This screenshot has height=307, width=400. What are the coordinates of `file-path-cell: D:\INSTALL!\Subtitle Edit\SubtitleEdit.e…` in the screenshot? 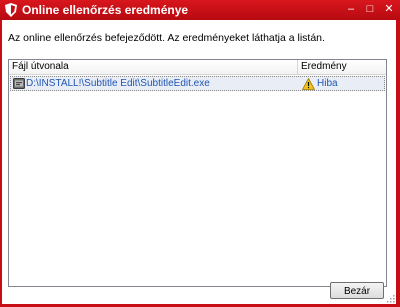 It's located at (118, 83).